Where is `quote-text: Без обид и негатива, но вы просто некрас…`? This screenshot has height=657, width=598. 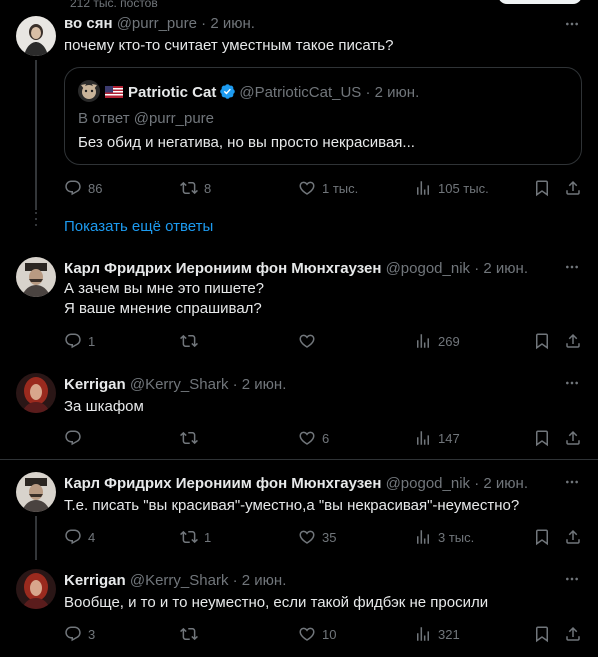 quote-text: Без обид и негатива, но вы просто некрас… is located at coordinates (246, 142).